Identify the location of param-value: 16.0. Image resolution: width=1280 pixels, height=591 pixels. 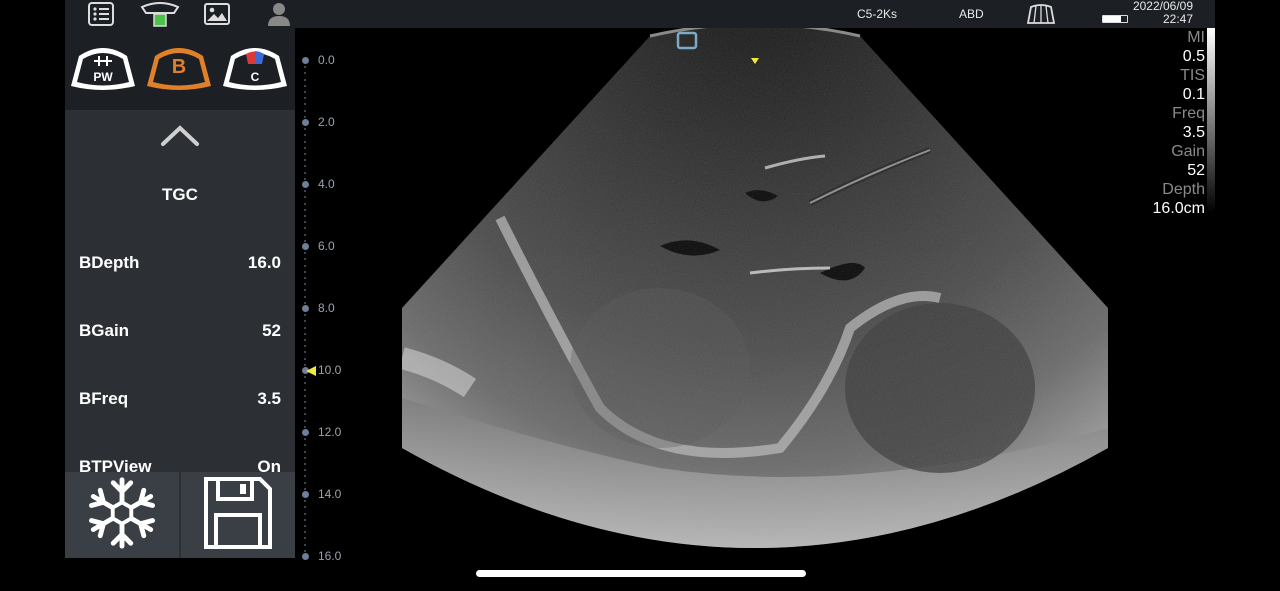
(264, 262).